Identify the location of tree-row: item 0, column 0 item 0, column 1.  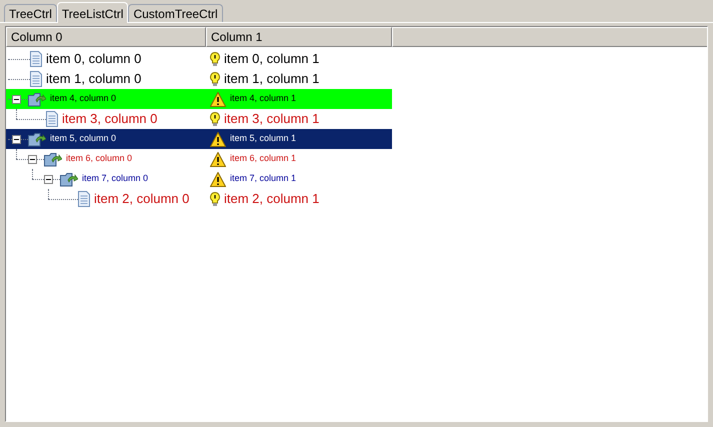
(199, 59).